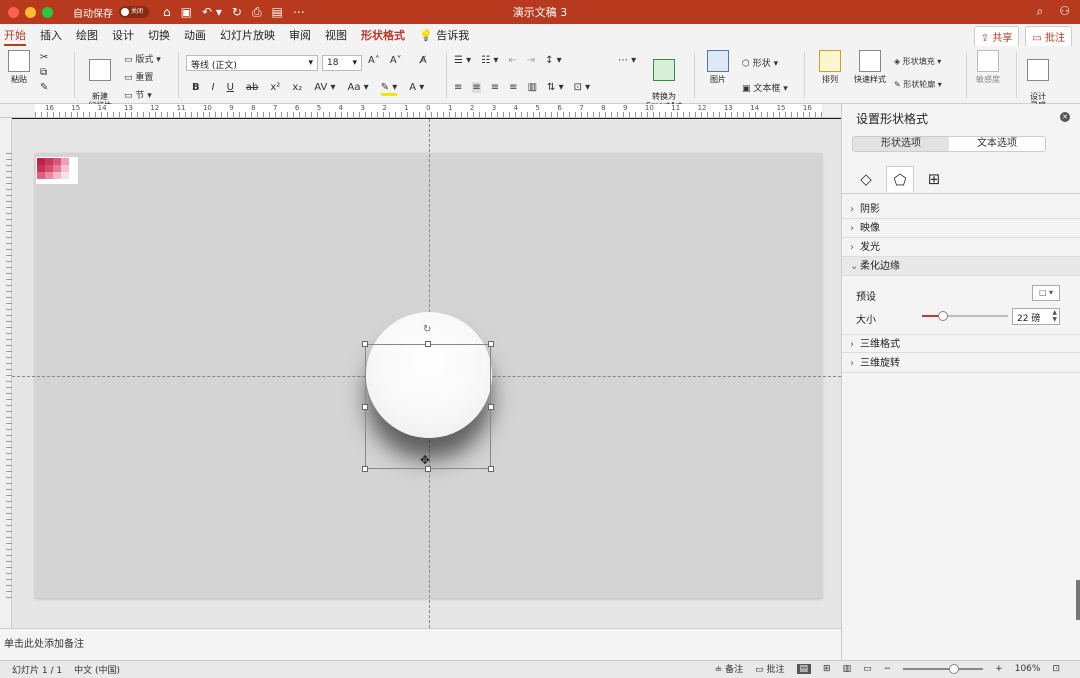 The height and width of the screenshot is (678, 1080). I want to click on save-icon: ▣, so click(186, 12).